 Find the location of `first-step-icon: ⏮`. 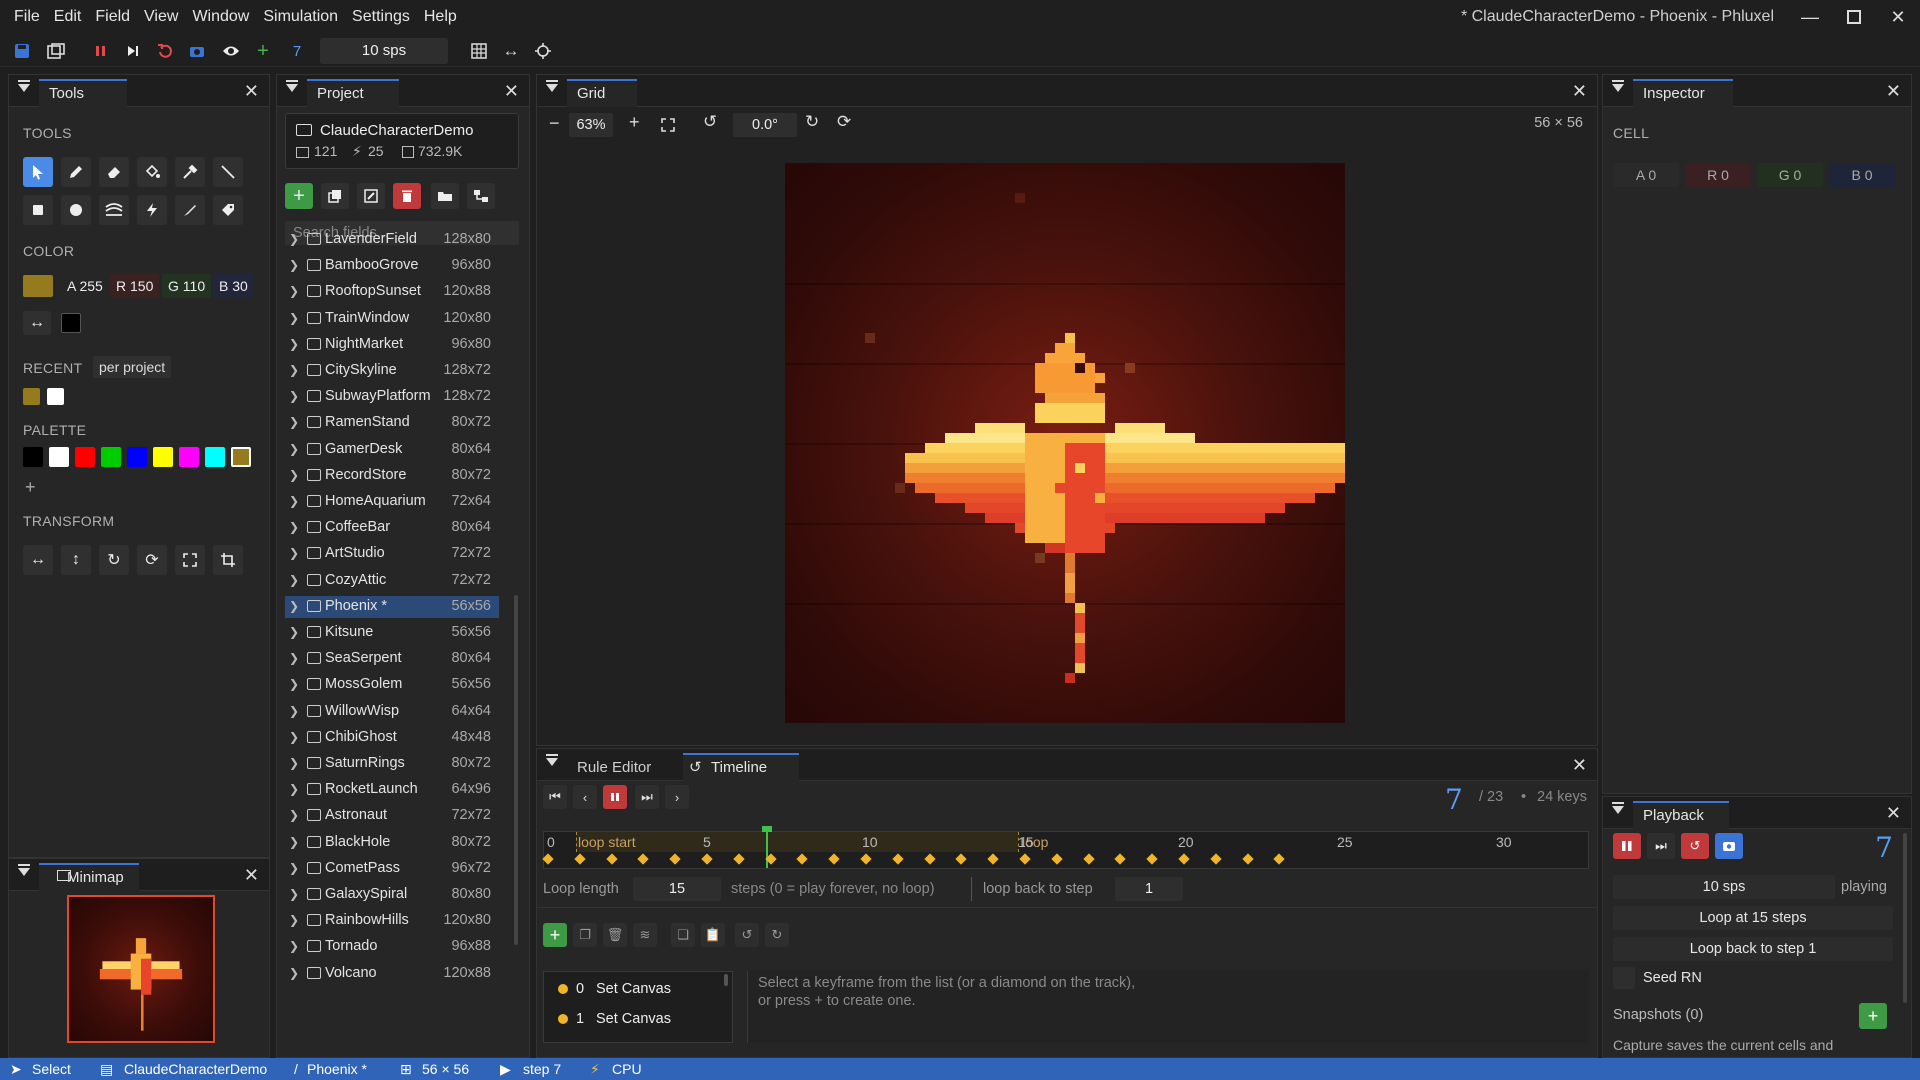

first-step-icon: ⏮ is located at coordinates (555, 797).